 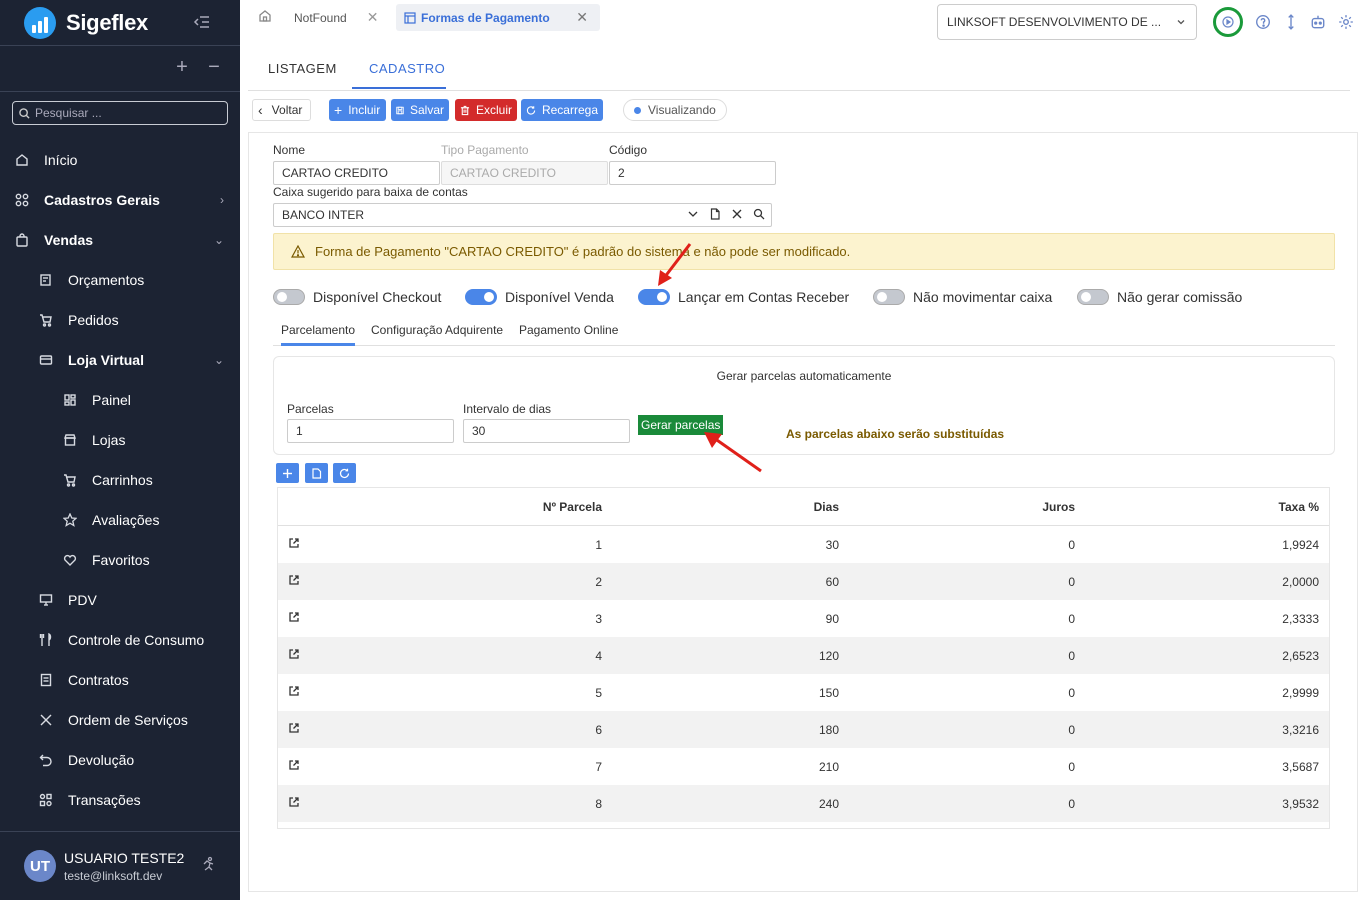 What do you see at coordinates (803, 544) in the screenshot?
I see `table-row: 1 30 0 1,9924` at bounding box center [803, 544].